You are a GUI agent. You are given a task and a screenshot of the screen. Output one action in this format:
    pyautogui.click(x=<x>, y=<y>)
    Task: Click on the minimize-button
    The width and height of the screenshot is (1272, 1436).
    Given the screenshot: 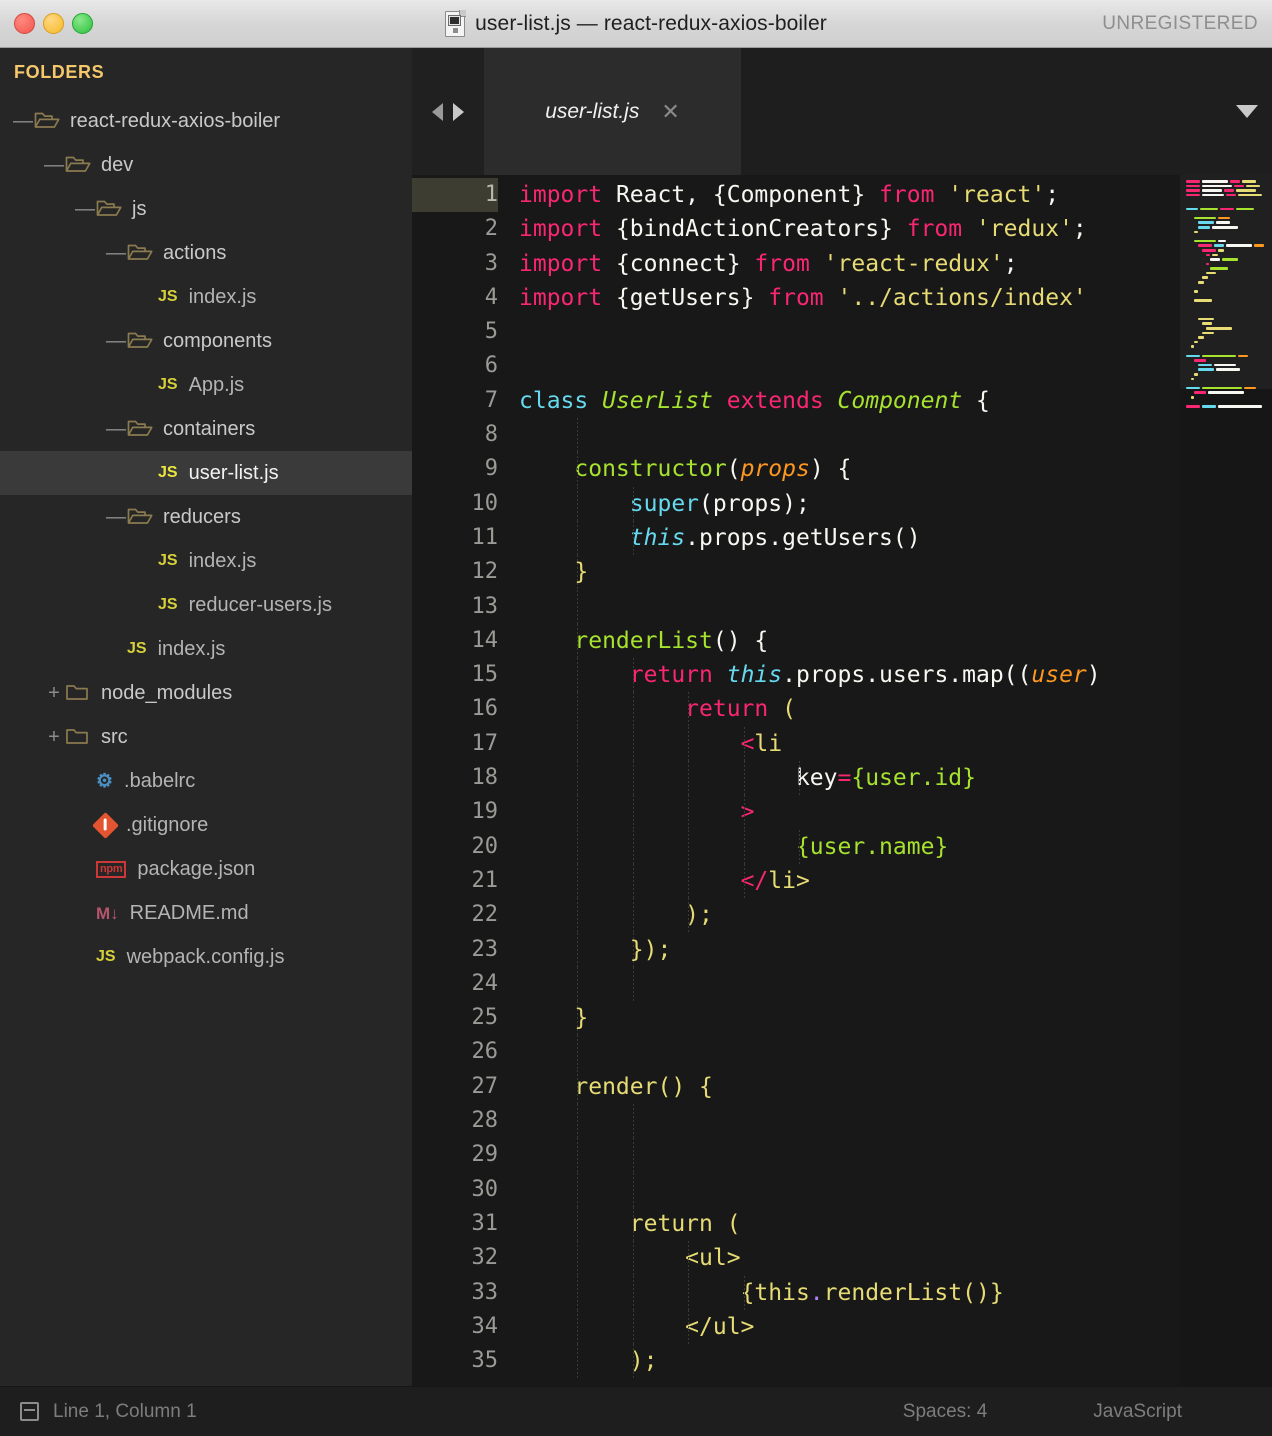 What is the action you would take?
    pyautogui.click(x=53, y=23)
    